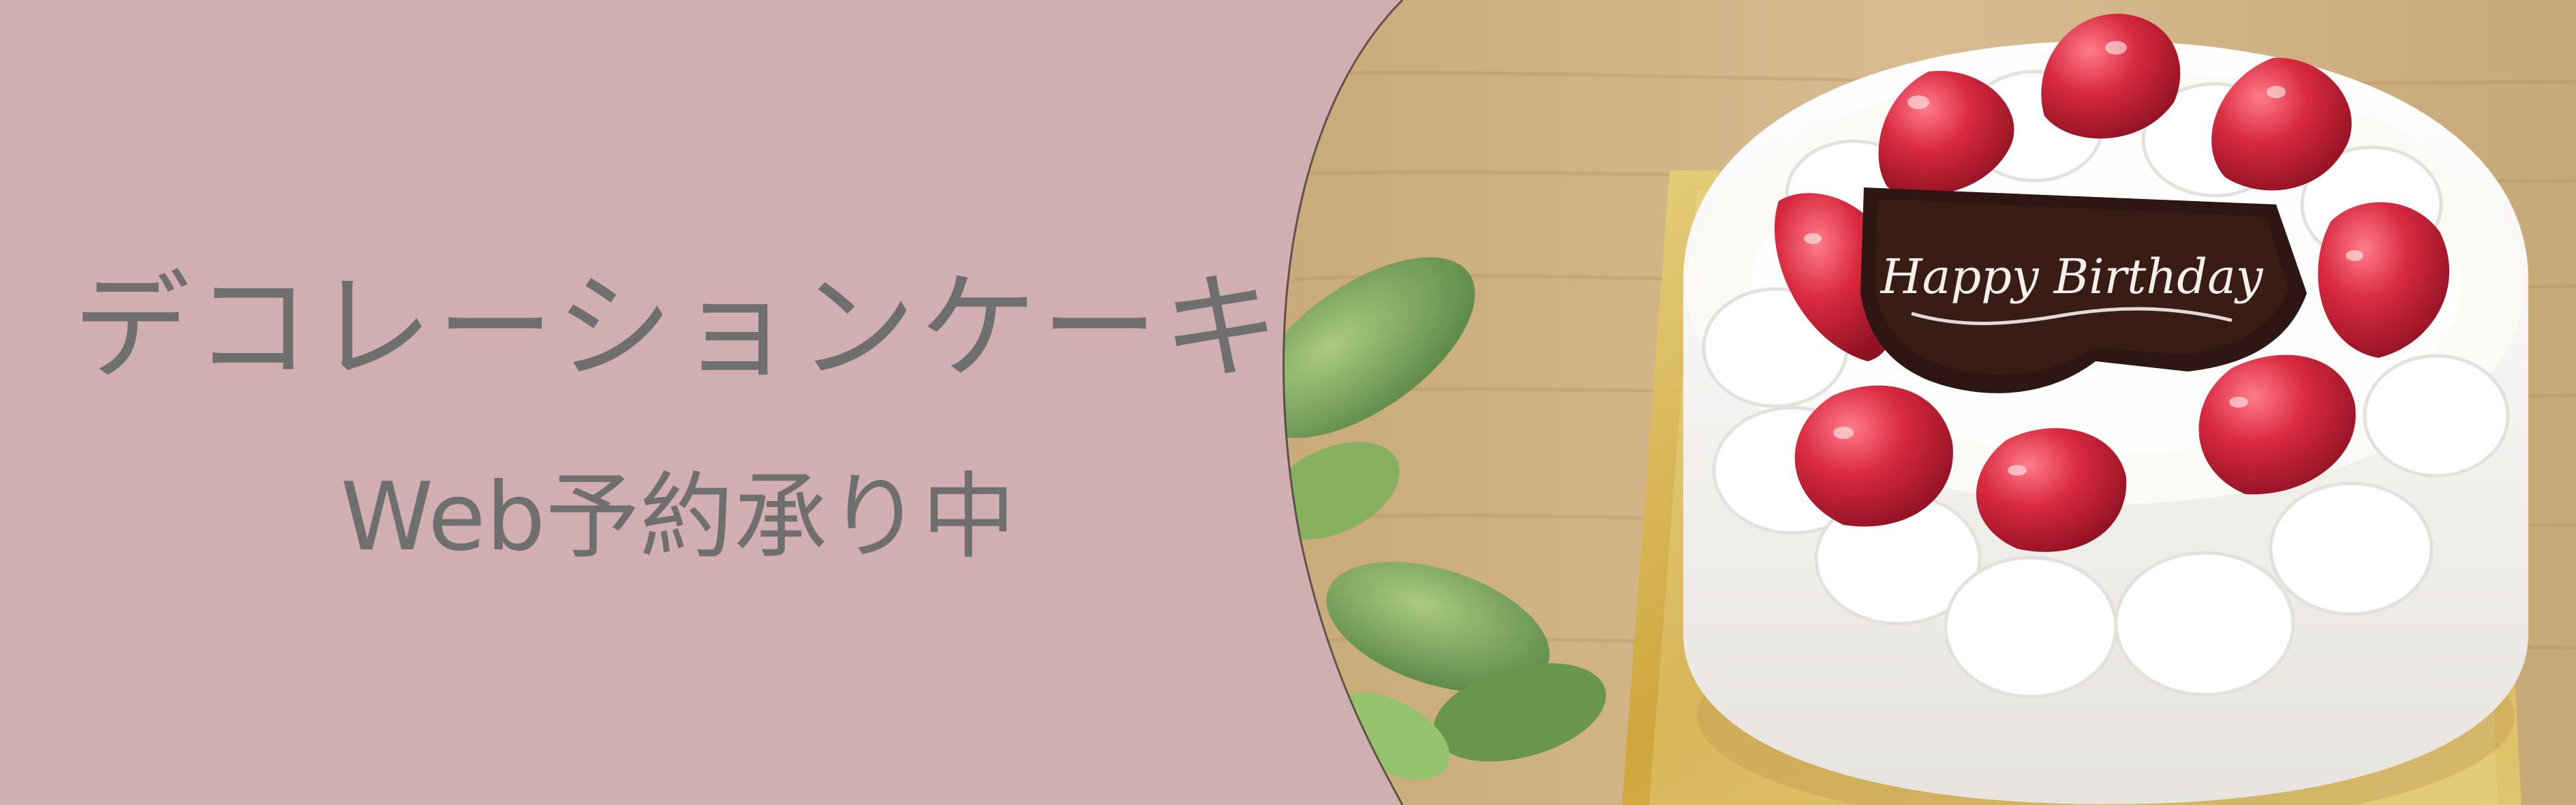 The width and height of the screenshot is (2576, 805). I want to click on banner-title: デコレーションケーキ, so click(678, 327).